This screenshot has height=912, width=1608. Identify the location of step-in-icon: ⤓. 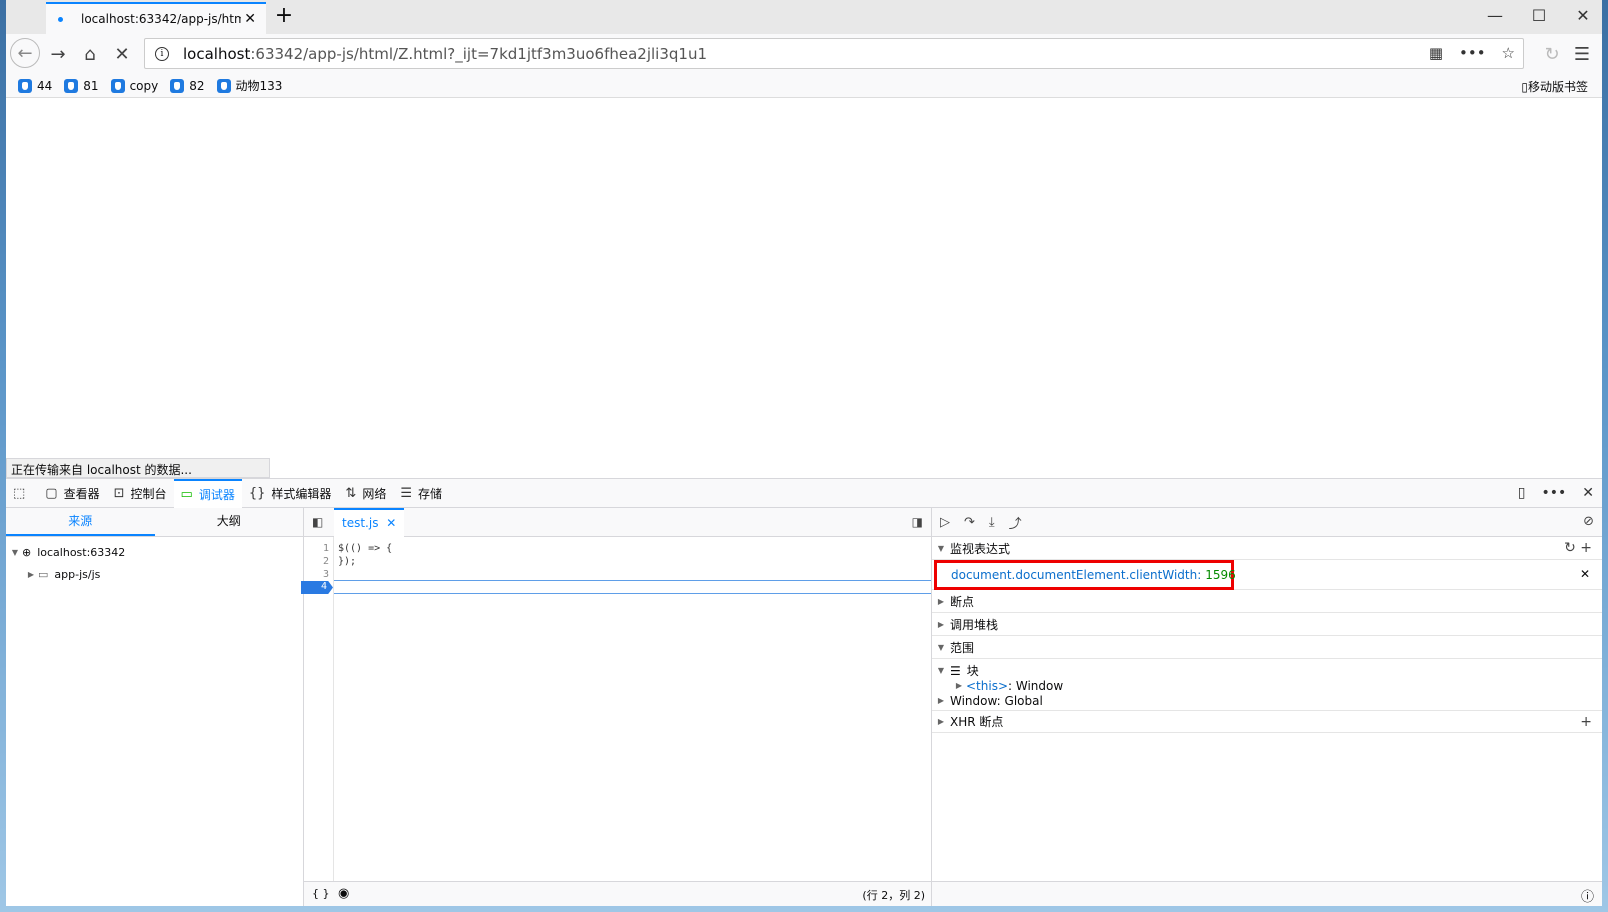
(992, 522).